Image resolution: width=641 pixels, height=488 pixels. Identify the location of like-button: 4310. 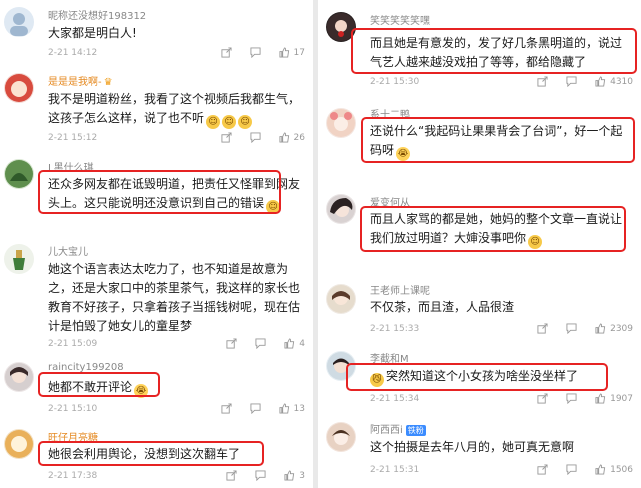
(614, 81).